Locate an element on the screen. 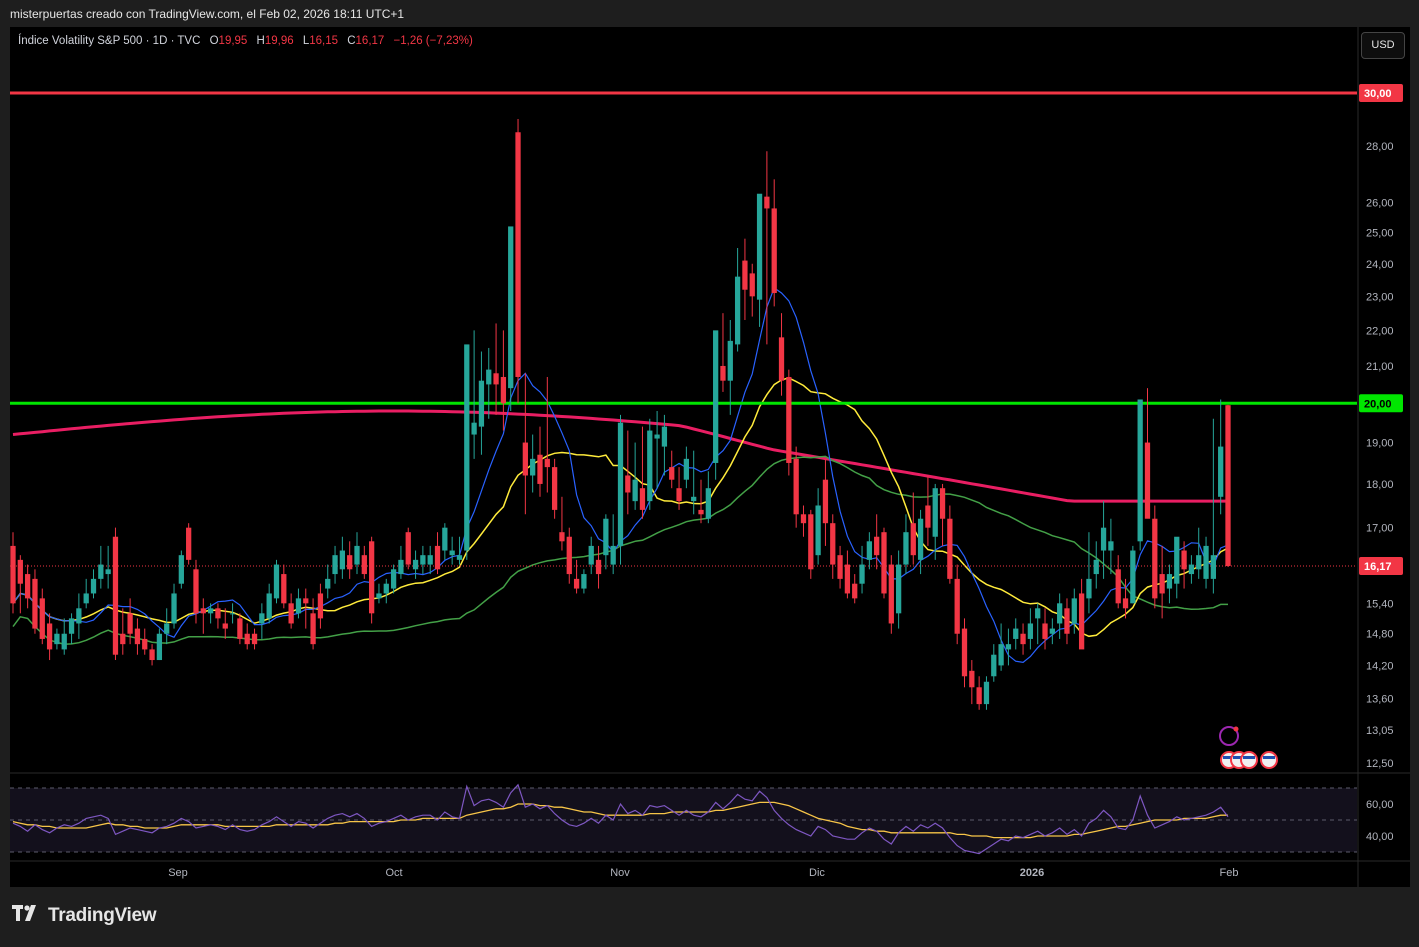 The height and width of the screenshot is (947, 1419). time-tick-label: Oct is located at coordinates (393, 873).